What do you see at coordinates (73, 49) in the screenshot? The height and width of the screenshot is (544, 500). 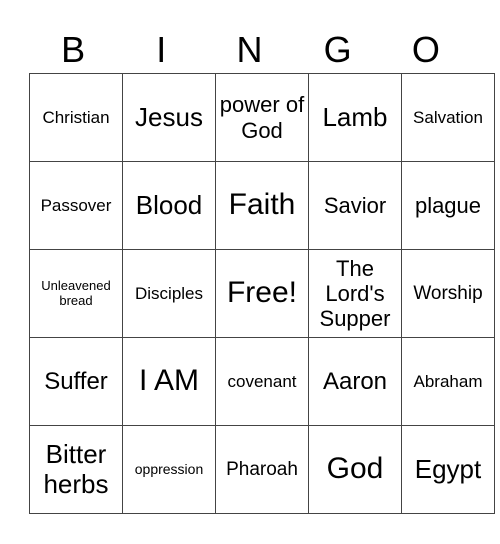 I see `header-letter-b: B` at bounding box center [73, 49].